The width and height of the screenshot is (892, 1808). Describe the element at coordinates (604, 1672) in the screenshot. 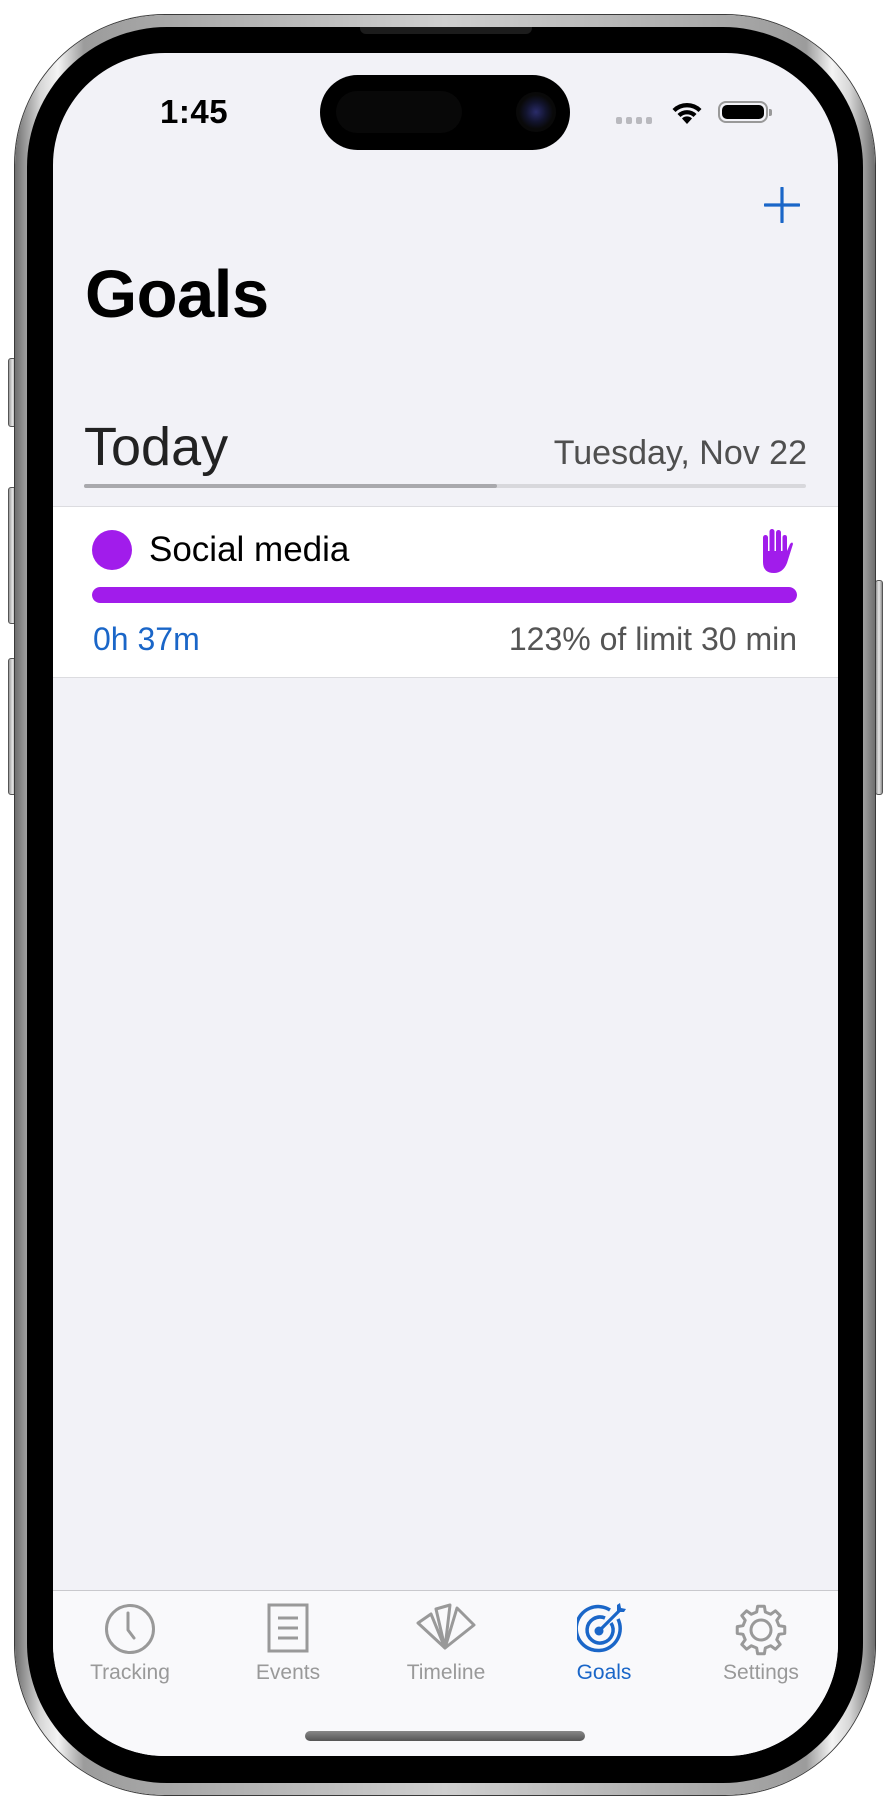

I see `tab-label: Goals` at that location.